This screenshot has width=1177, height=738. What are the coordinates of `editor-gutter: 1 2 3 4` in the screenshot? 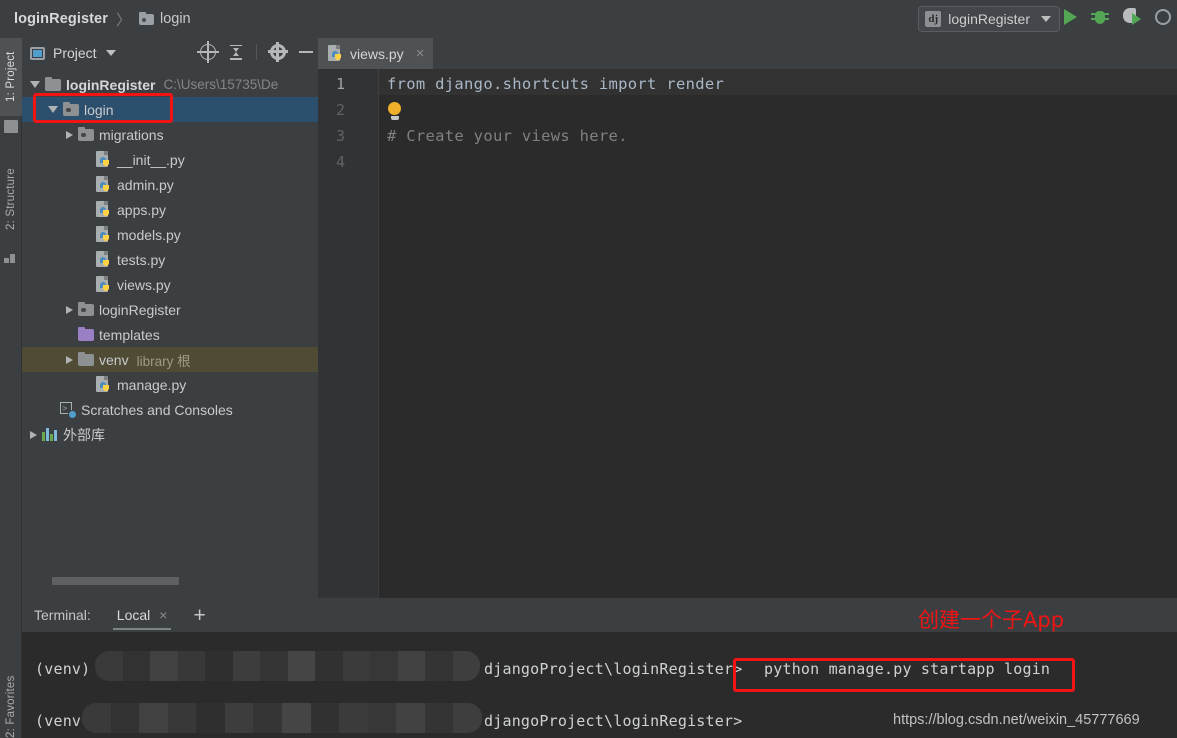 It's located at (348, 333).